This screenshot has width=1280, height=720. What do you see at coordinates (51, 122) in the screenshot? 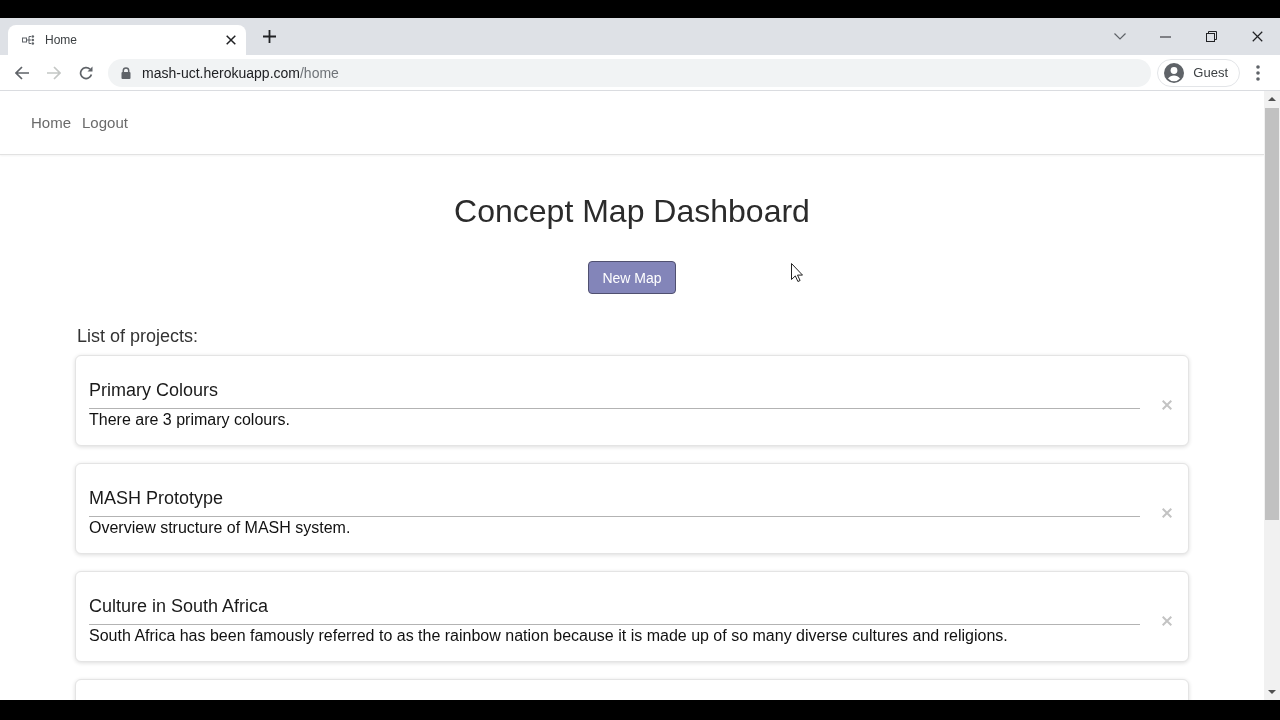
I see `nav-link: Home` at bounding box center [51, 122].